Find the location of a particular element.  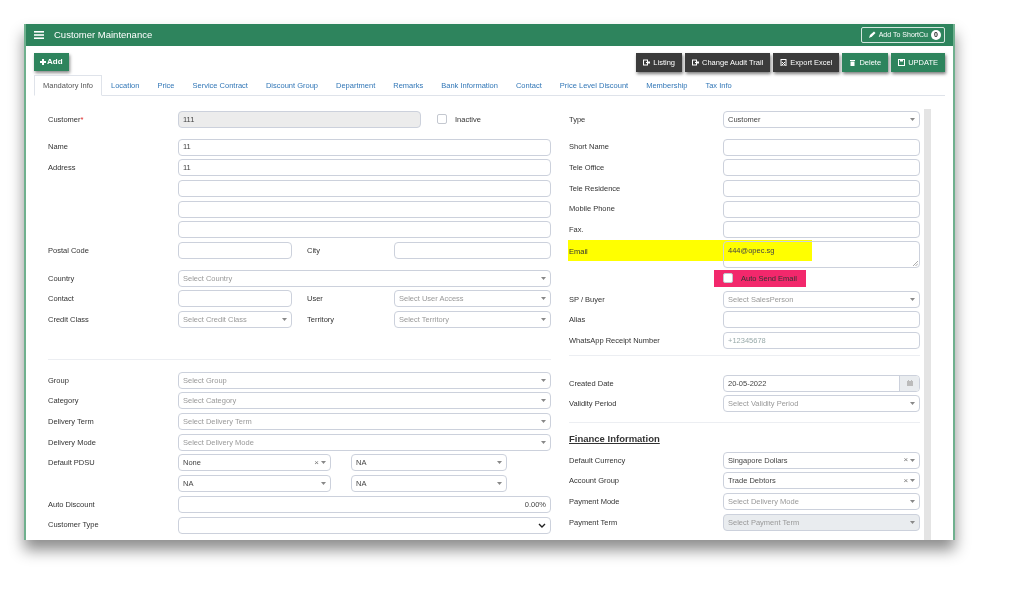

plus-icon is located at coordinates (43, 62).